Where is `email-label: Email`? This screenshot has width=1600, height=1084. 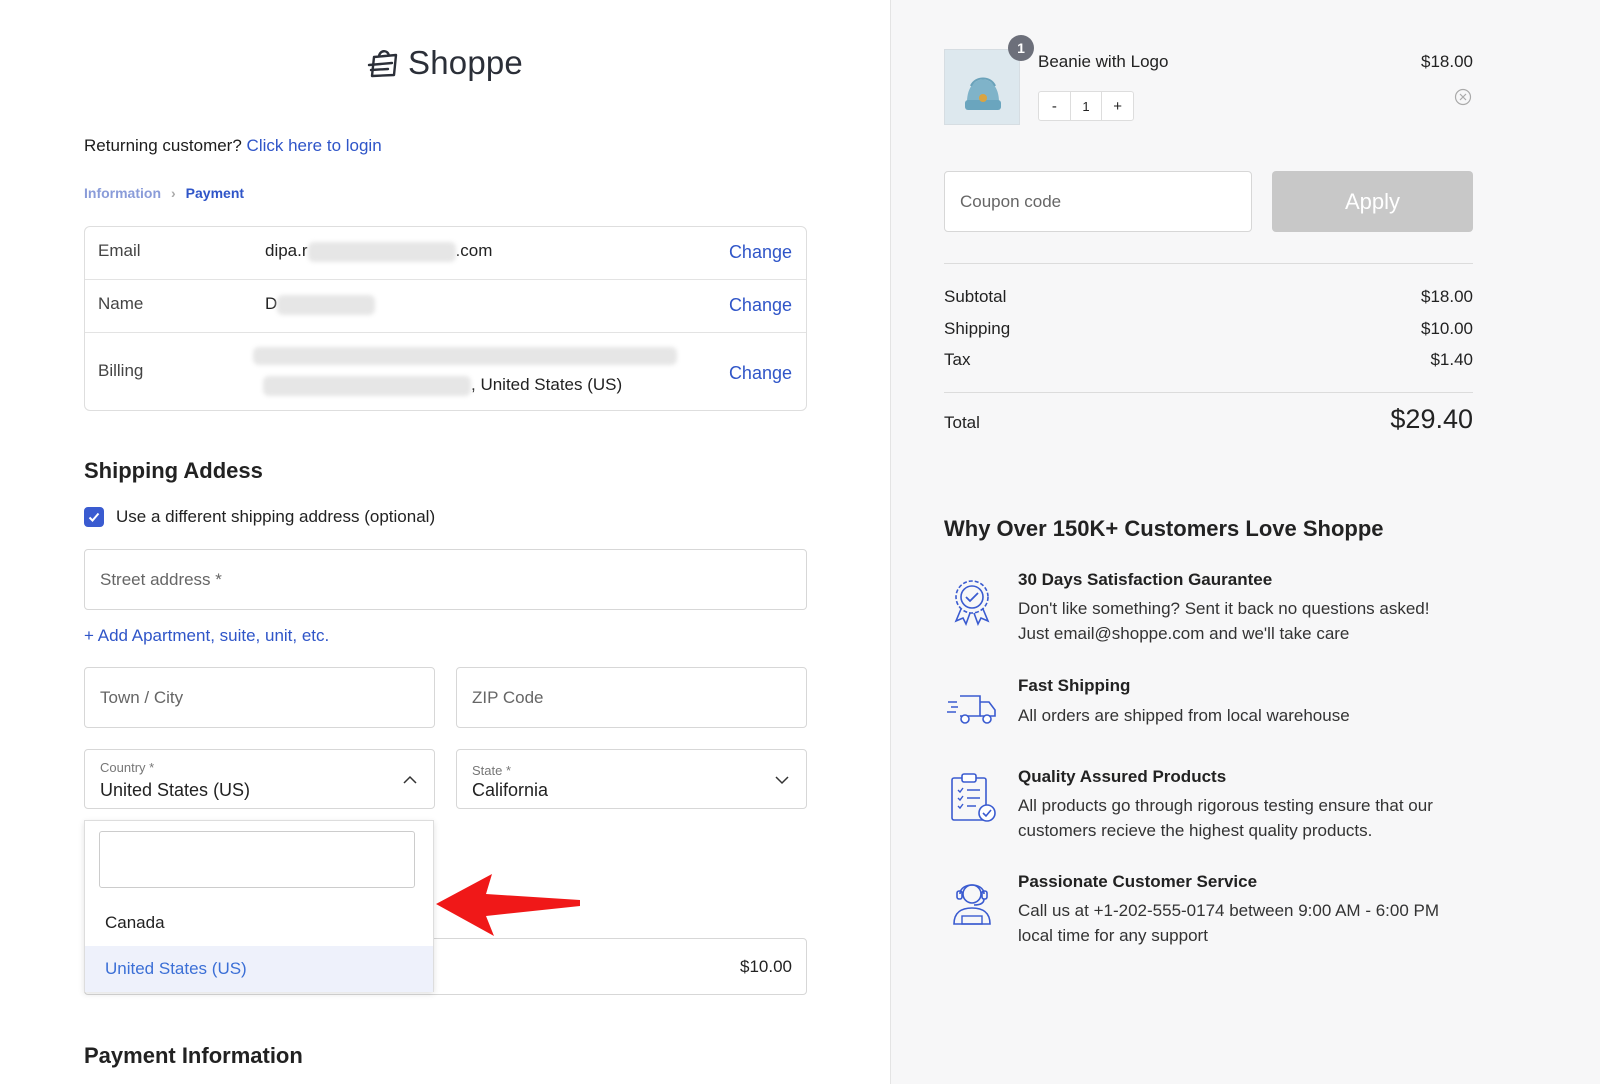
email-label: Email is located at coordinates (119, 250).